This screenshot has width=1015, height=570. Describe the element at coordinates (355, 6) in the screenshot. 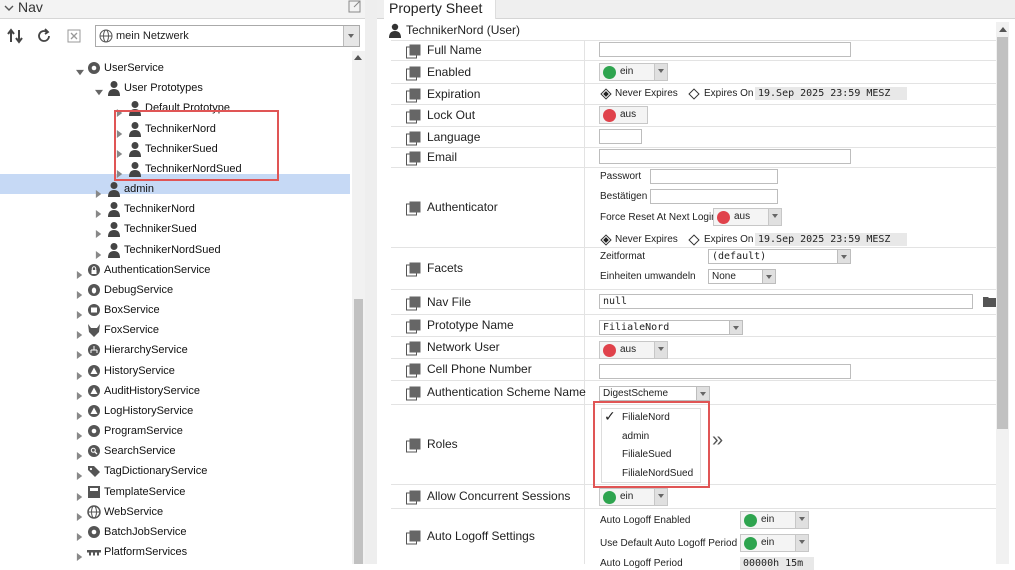

I see `expand-icon` at that location.